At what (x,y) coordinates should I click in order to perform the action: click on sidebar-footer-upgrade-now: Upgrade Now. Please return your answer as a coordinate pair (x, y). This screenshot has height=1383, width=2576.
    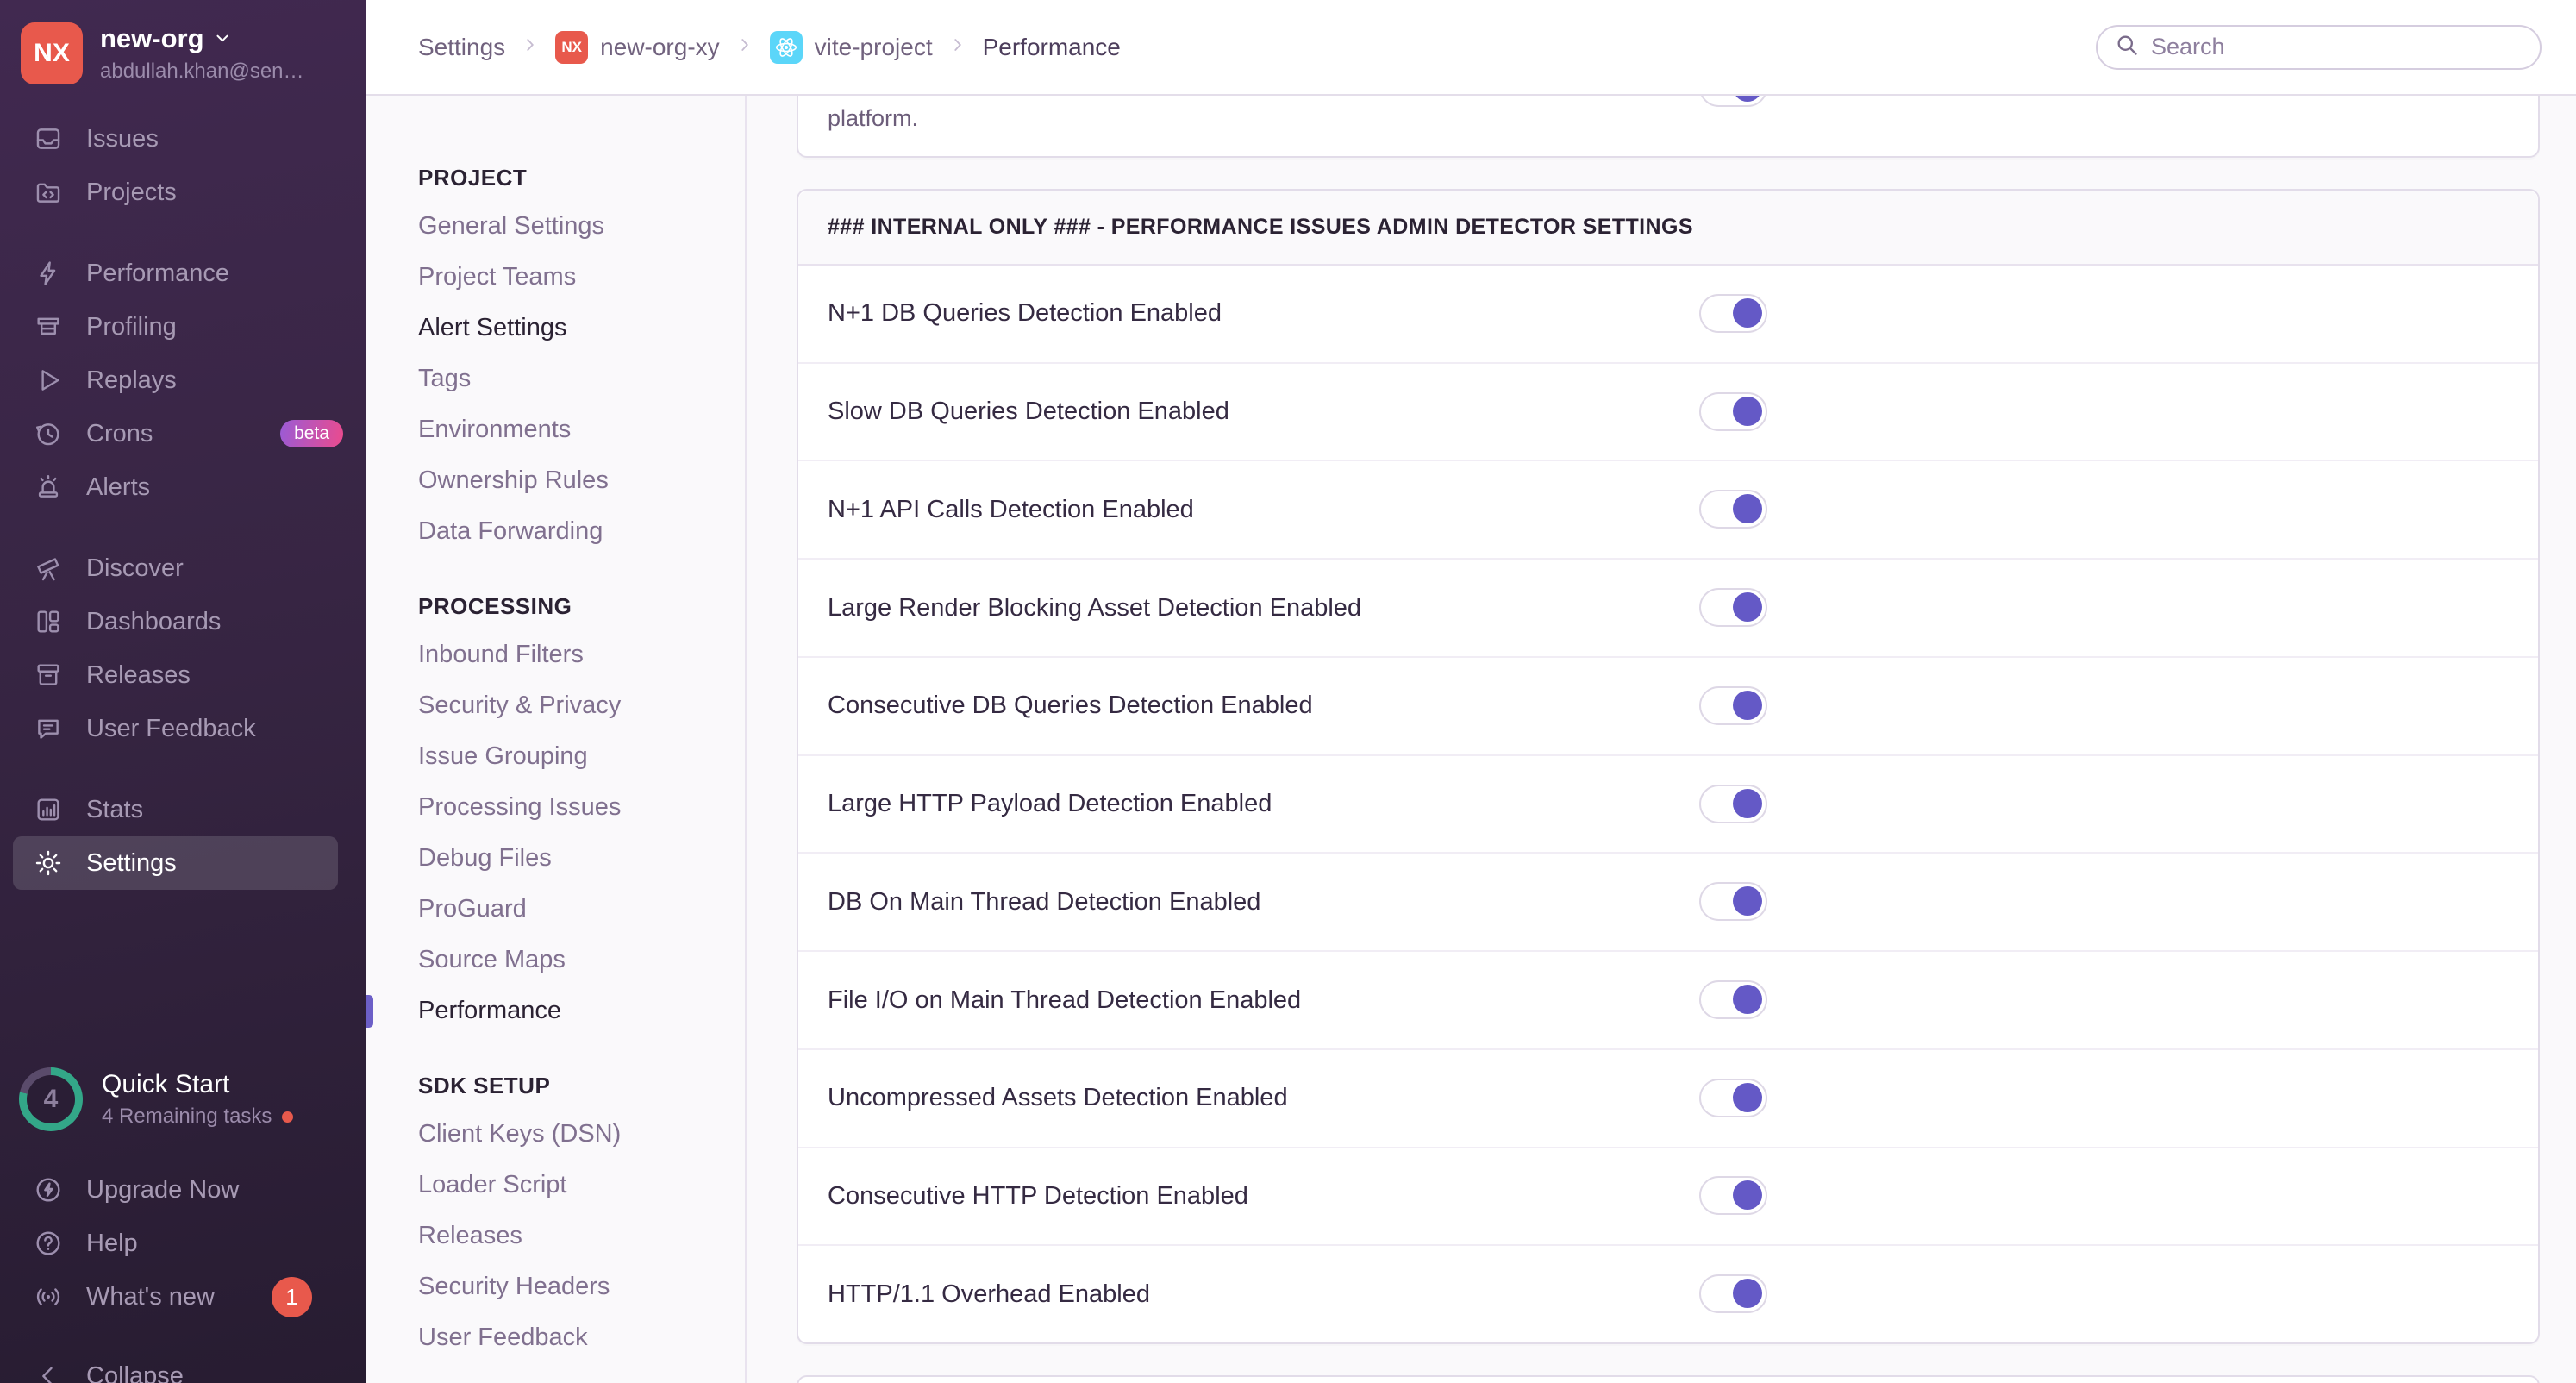
    Looking at the image, I should click on (183, 1190).